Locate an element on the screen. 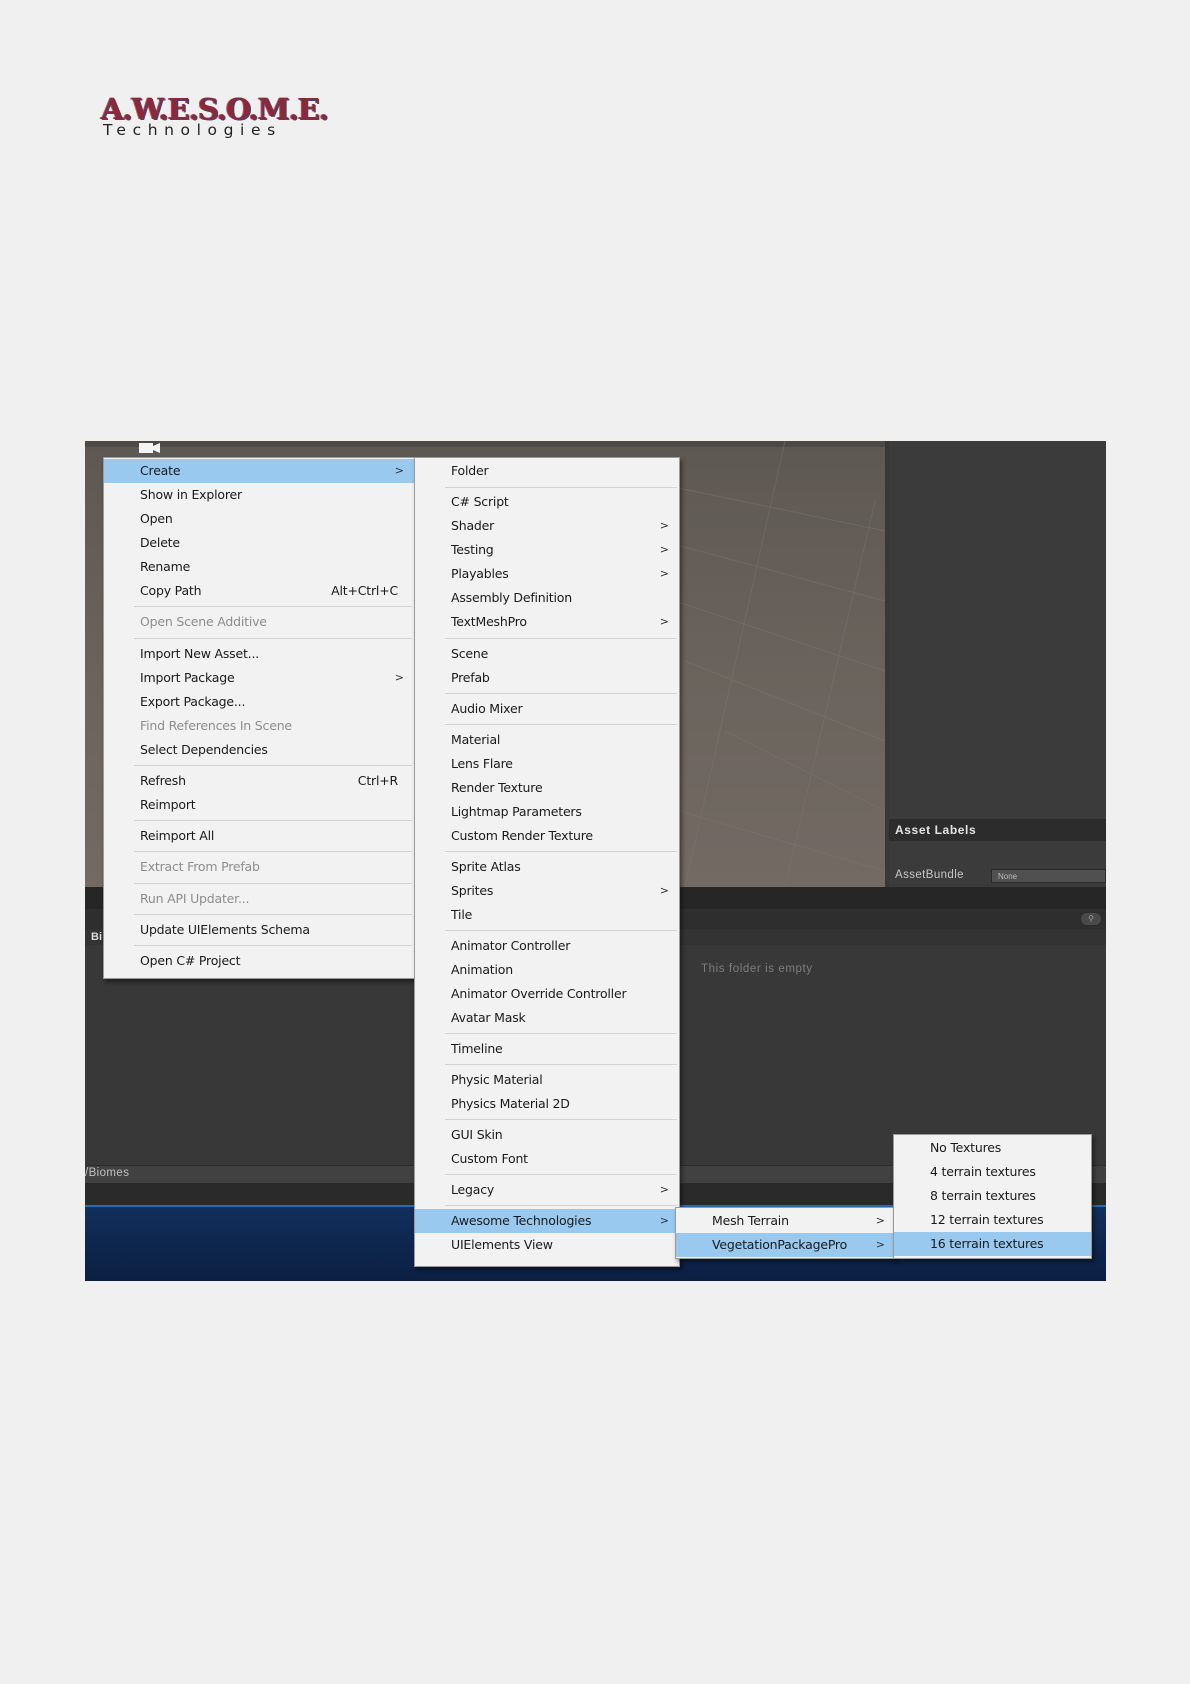  logo-subtitle: Technologies is located at coordinates (192, 130).